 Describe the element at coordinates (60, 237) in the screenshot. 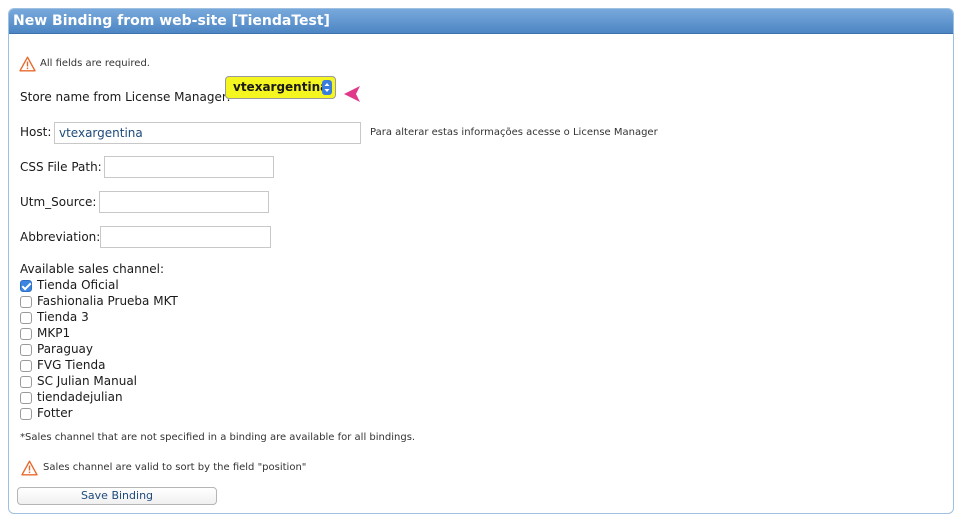

I see `abbreviation-label: Abbreviation:` at that location.